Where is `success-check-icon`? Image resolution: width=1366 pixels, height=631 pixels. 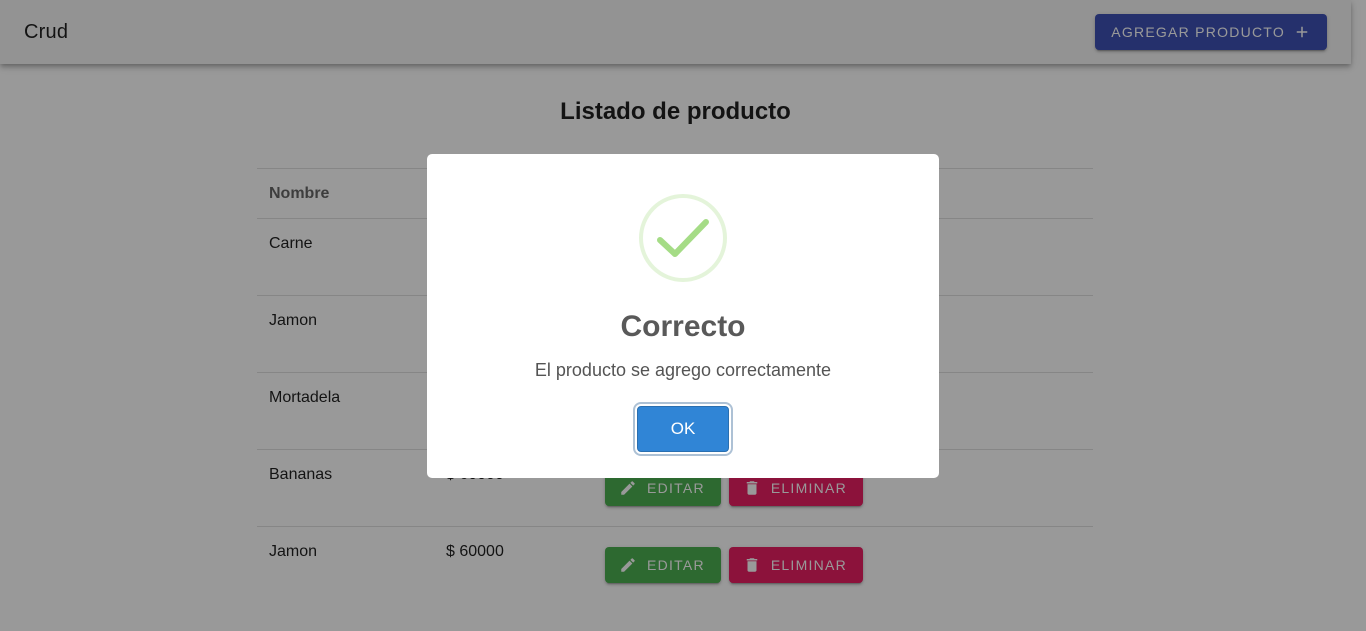
success-check-icon is located at coordinates (683, 238).